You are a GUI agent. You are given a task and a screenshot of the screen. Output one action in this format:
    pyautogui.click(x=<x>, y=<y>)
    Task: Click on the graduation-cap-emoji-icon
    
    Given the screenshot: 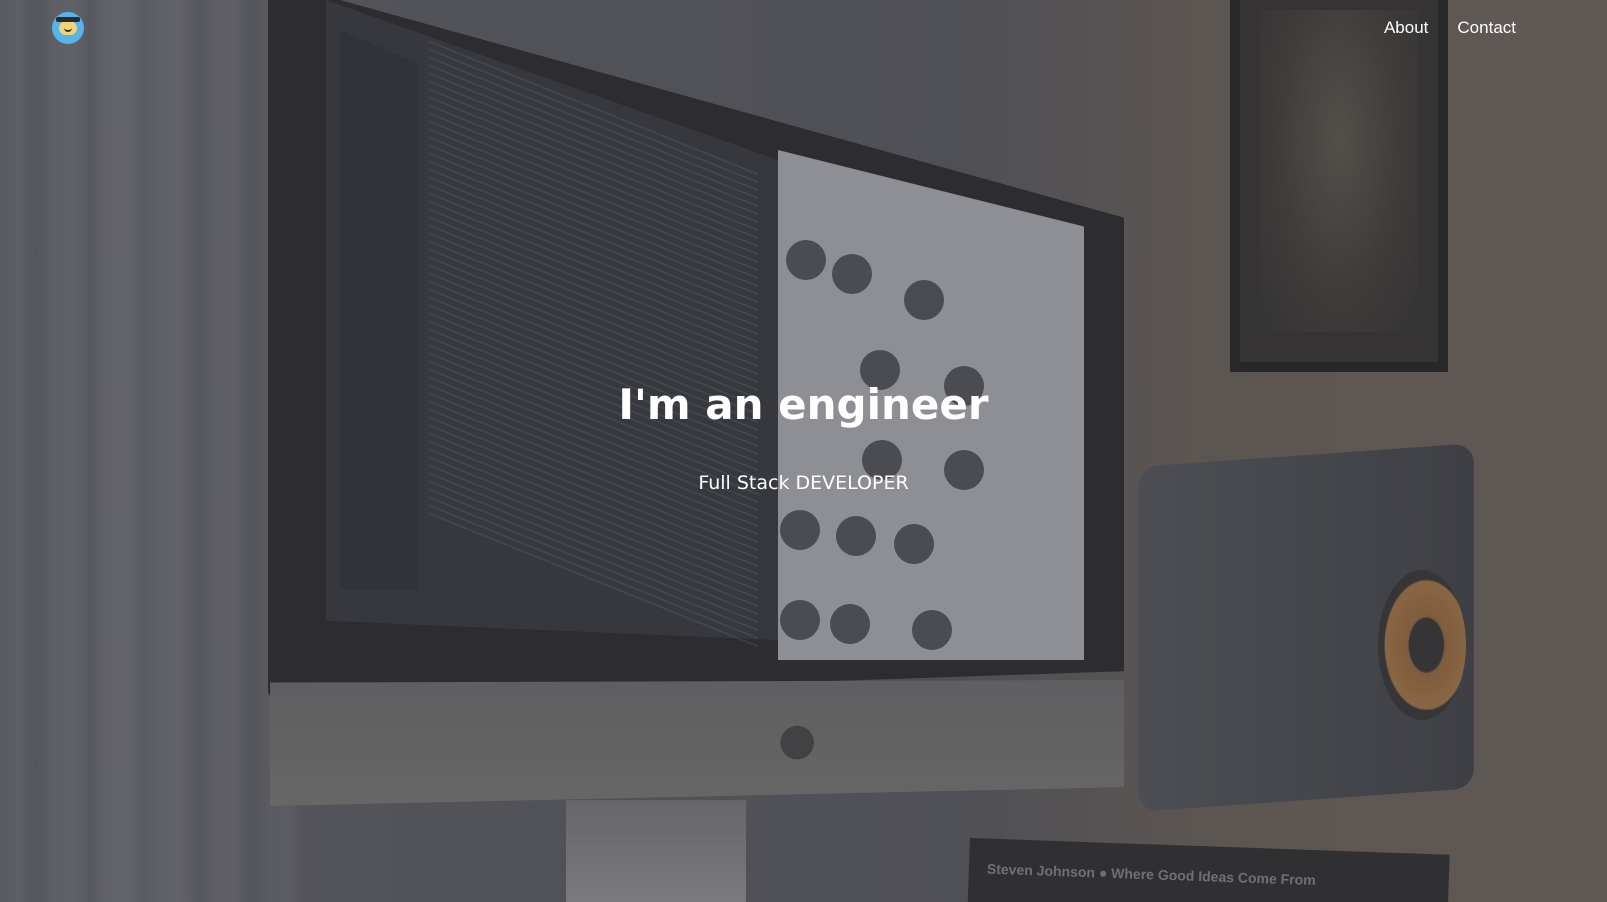 What is the action you would take?
    pyautogui.click(x=68, y=26)
    